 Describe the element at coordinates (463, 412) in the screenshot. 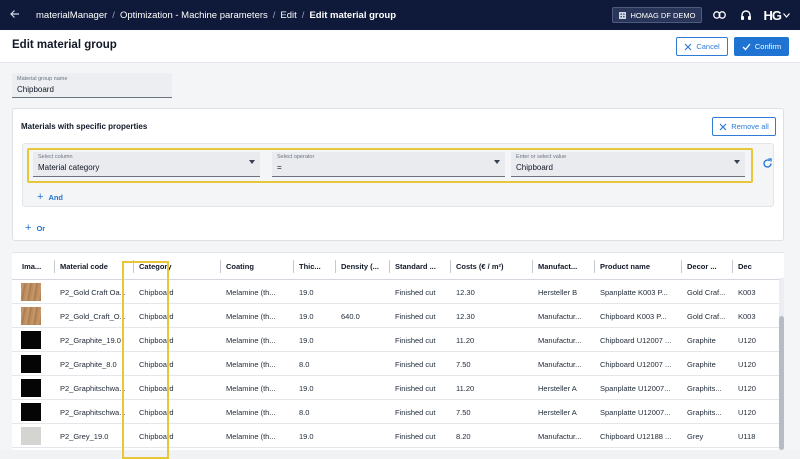

I see `cell-costs: 7.50` at that location.